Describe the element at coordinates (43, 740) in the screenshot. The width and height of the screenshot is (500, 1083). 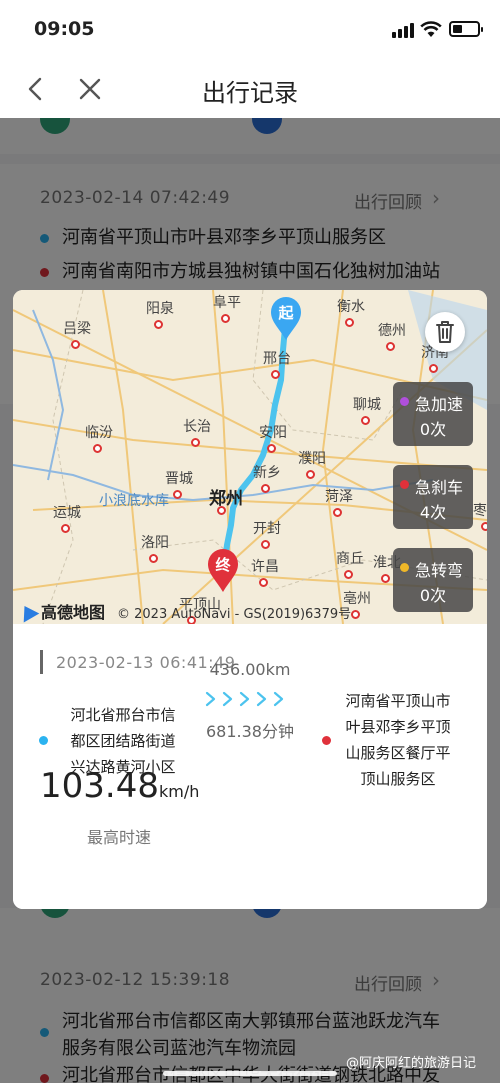
I see `start-dot` at that location.